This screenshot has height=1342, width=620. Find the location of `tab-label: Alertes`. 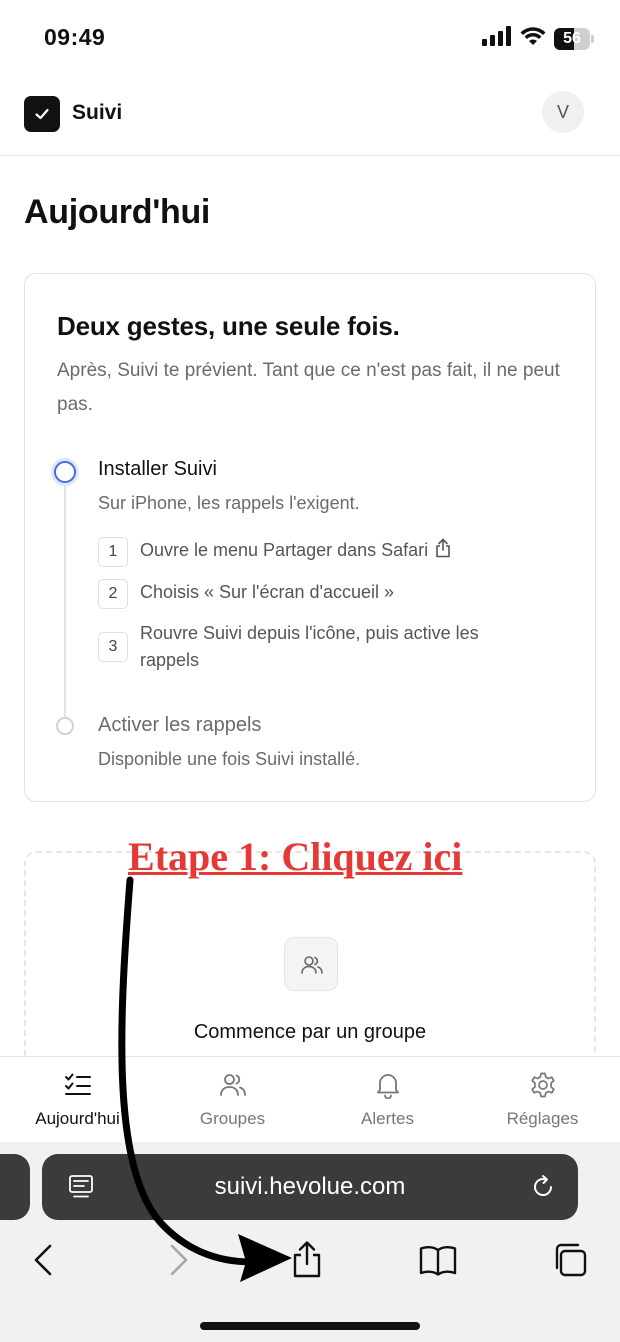

tab-label: Alertes is located at coordinates (387, 1118).